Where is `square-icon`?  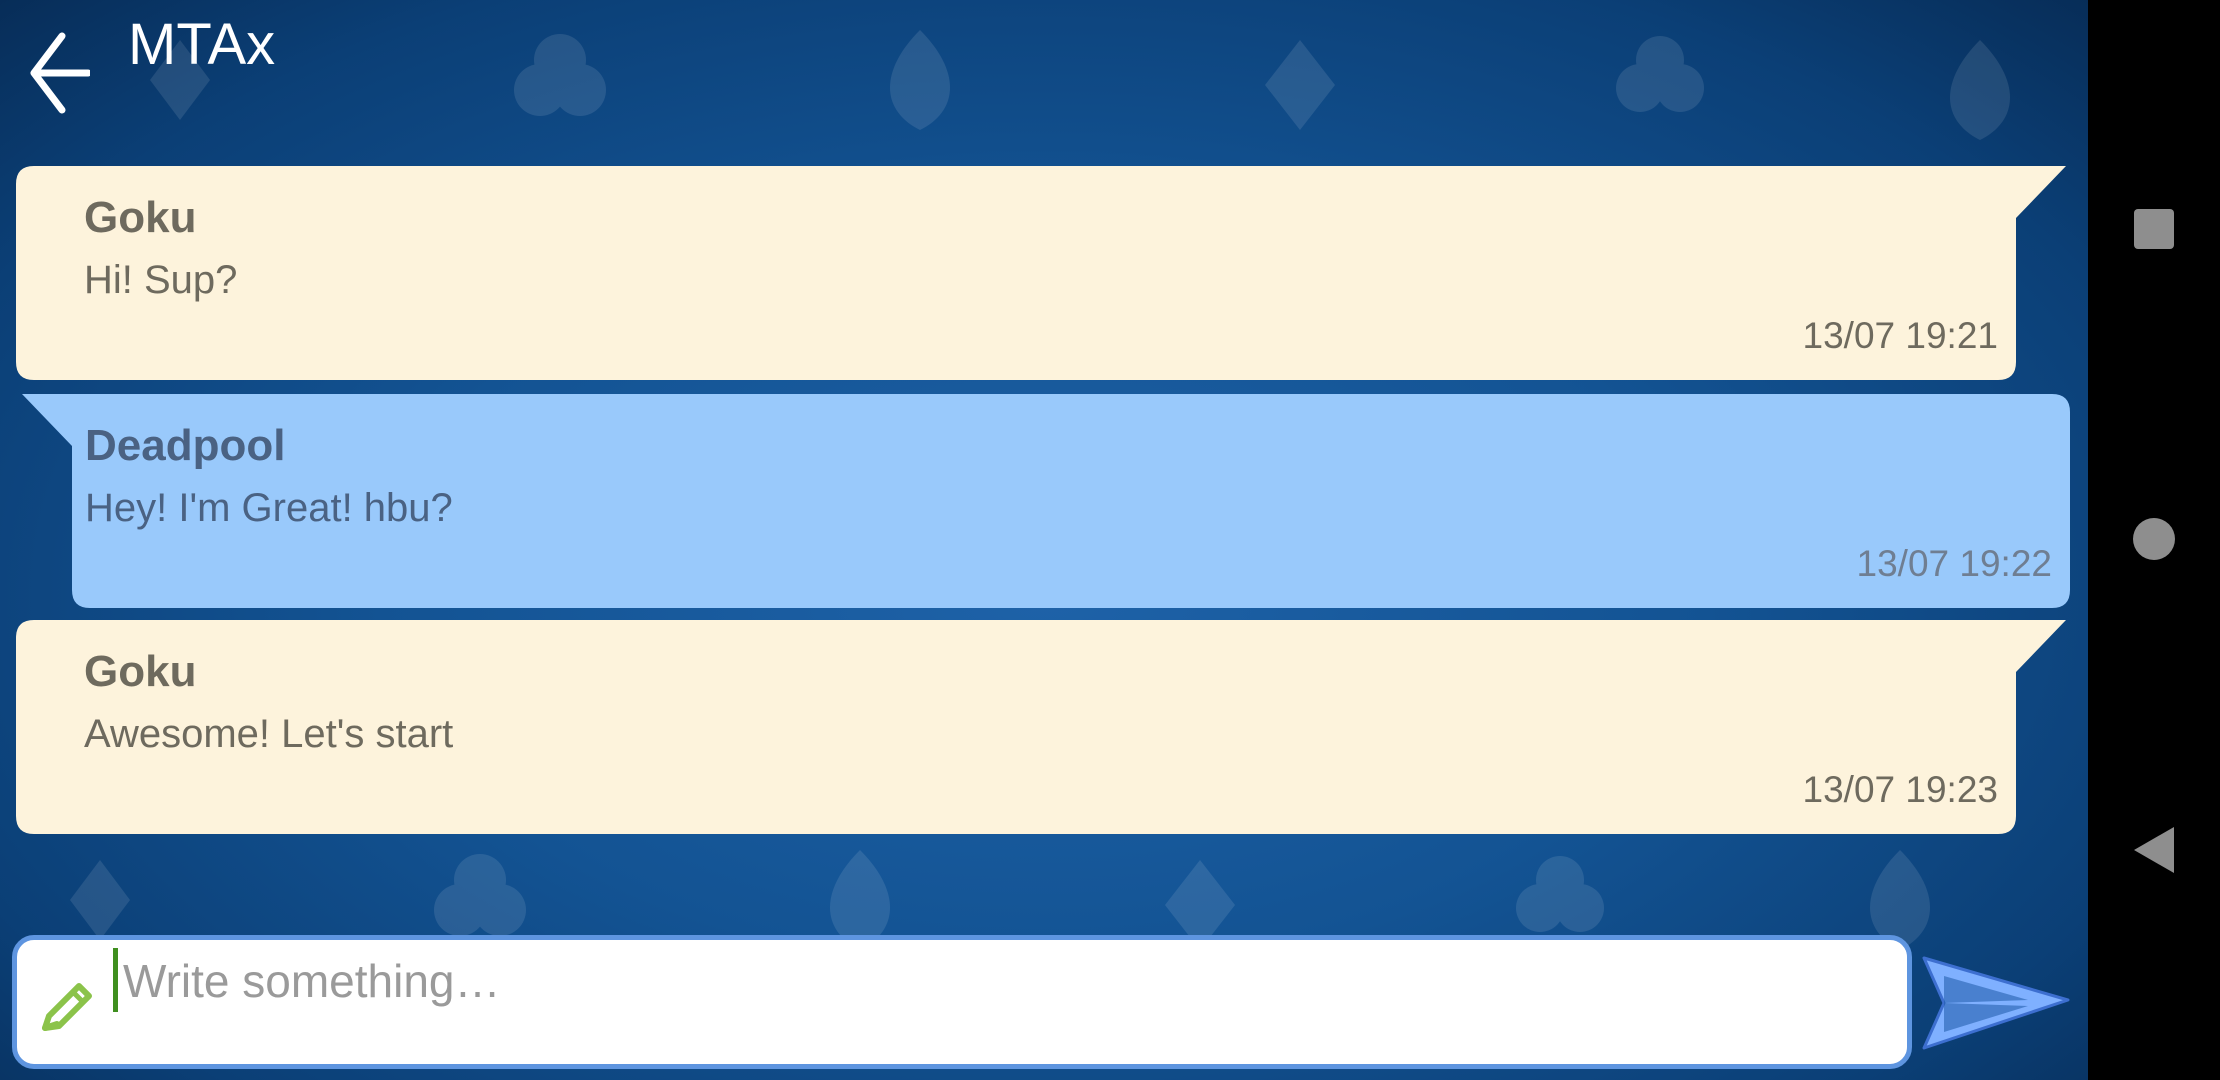 square-icon is located at coordinates (2154, 229).